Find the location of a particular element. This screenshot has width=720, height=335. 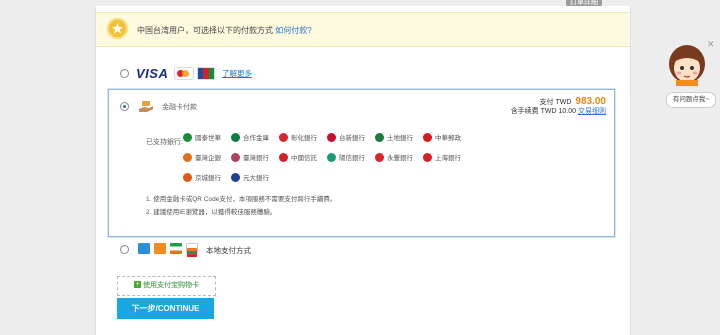

payment-summary: 支付 TWD 983.00 含手续费 TWD 10.00 交易细则 is located at coordinates (558, 106).